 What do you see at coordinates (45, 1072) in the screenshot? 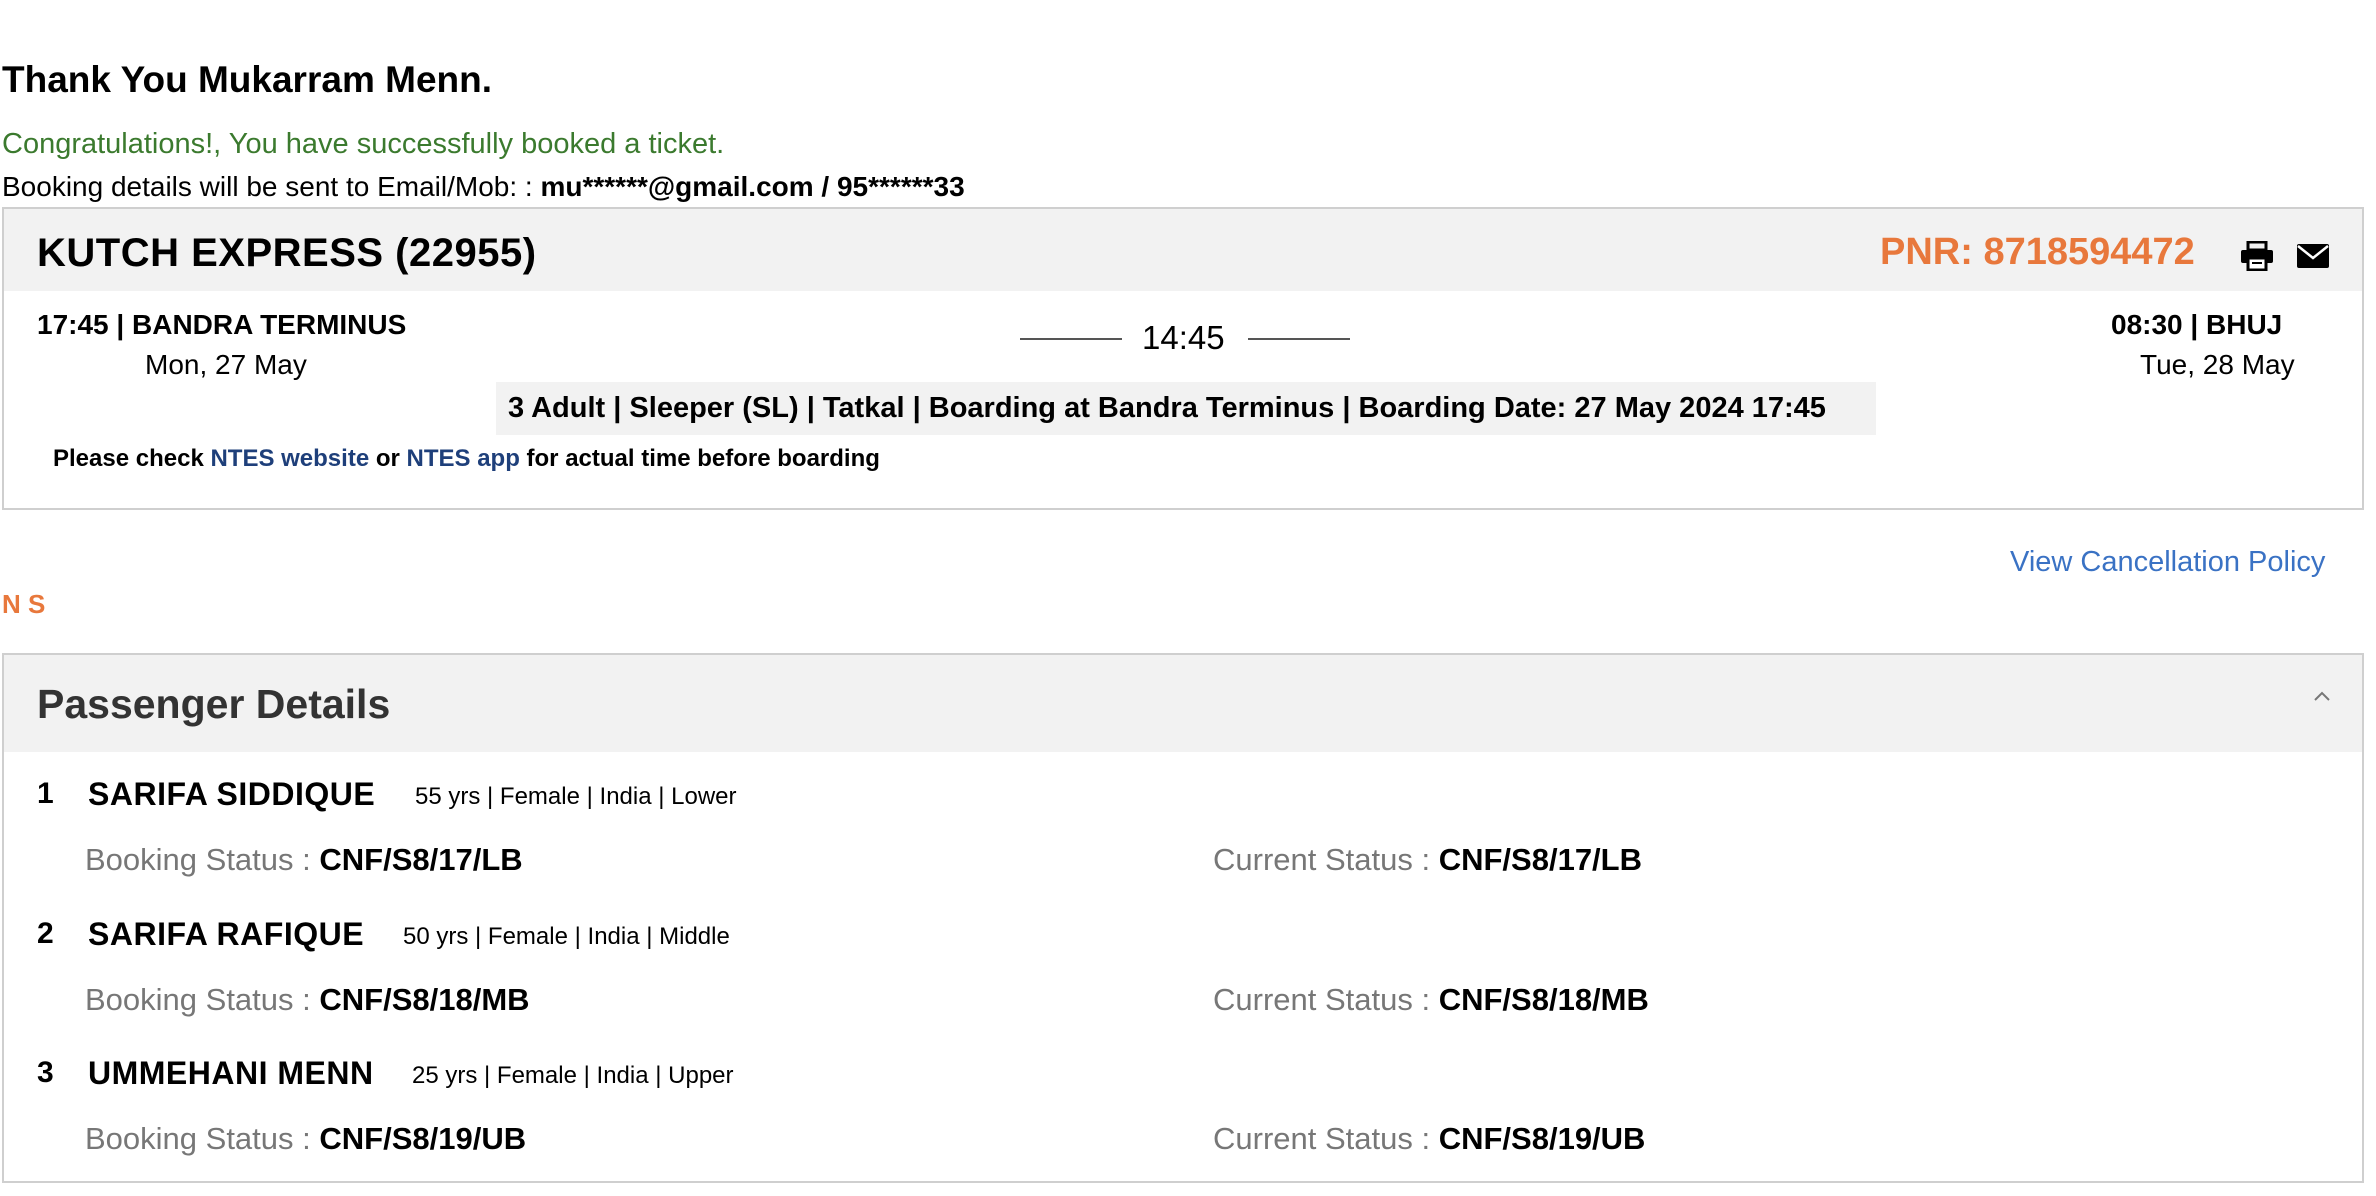
I see `passenger-number: 3` at bounding box center [45, 1072].